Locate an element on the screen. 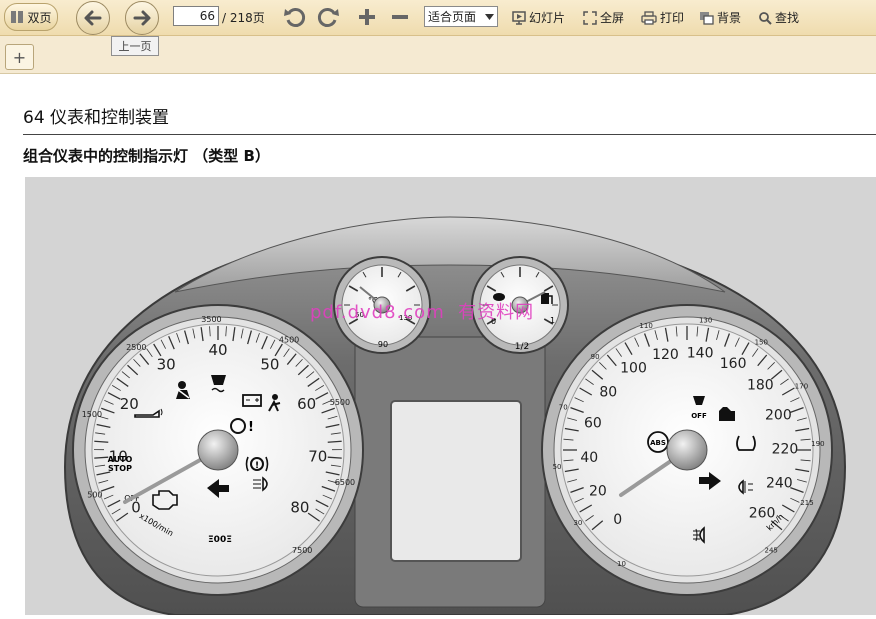 Image resolution: width=876 pixels, height=619 pixels. tach-rpm-label: 6500 is located at coordinates (345, 482).